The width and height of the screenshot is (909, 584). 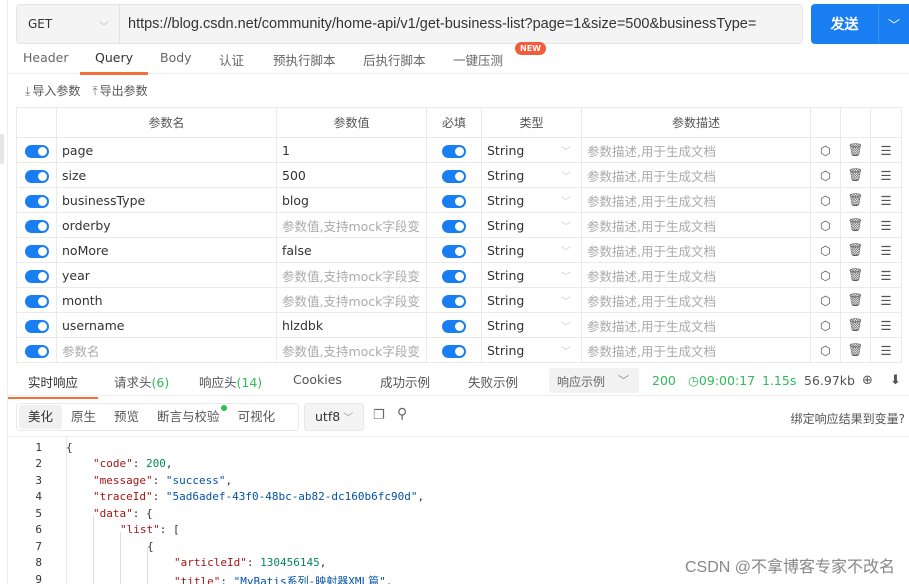 What do you see at coordinates (351, 325) in the screenshot?
I see `param-value-input: hlzdbk` at bounding box center [351, 325].